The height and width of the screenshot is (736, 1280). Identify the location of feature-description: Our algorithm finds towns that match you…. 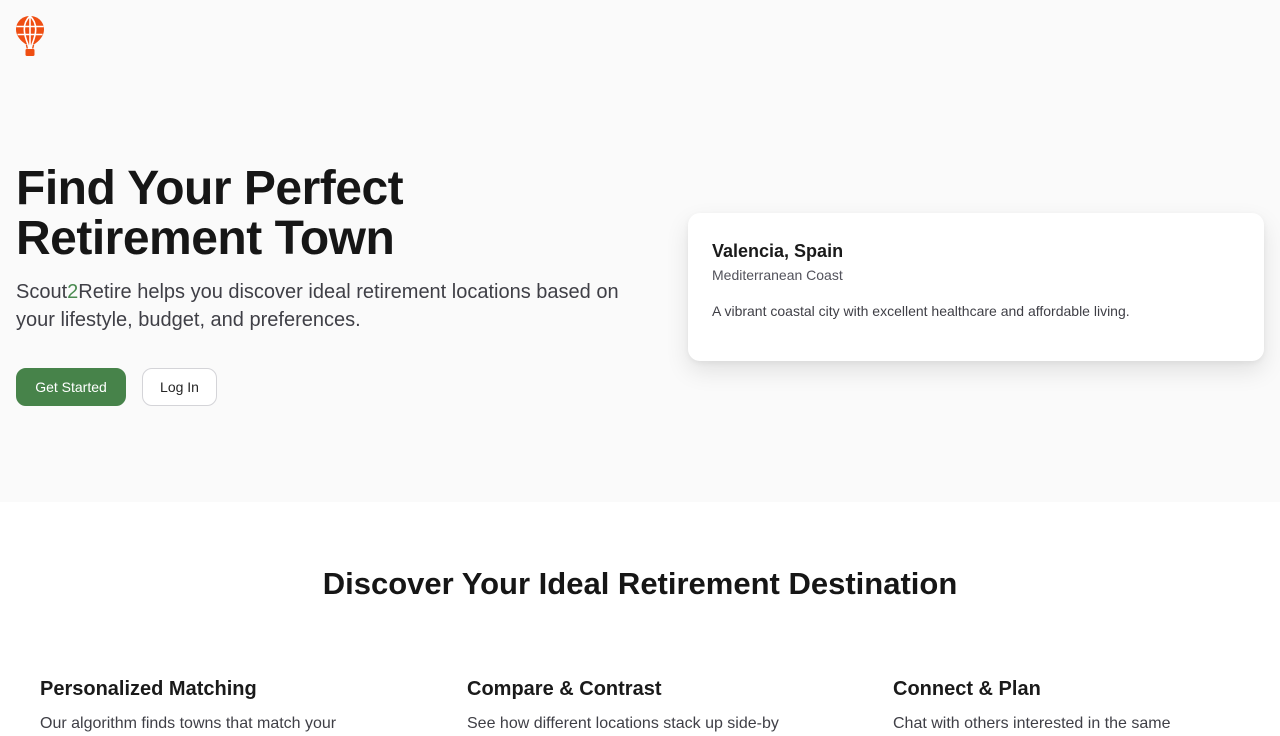
(188, 723).